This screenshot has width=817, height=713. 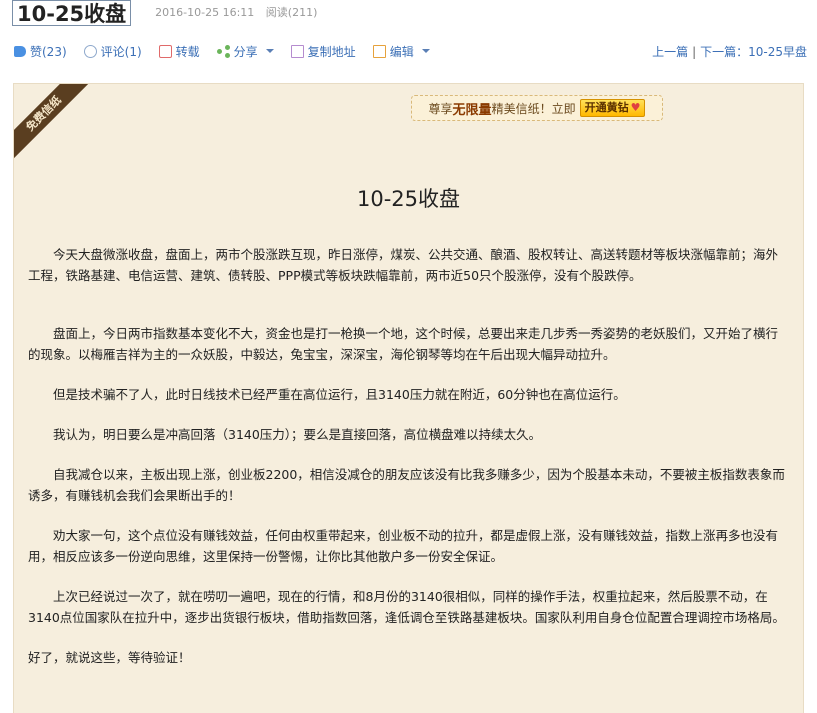 I want to click on share-icon, so click(x=223, y=51).